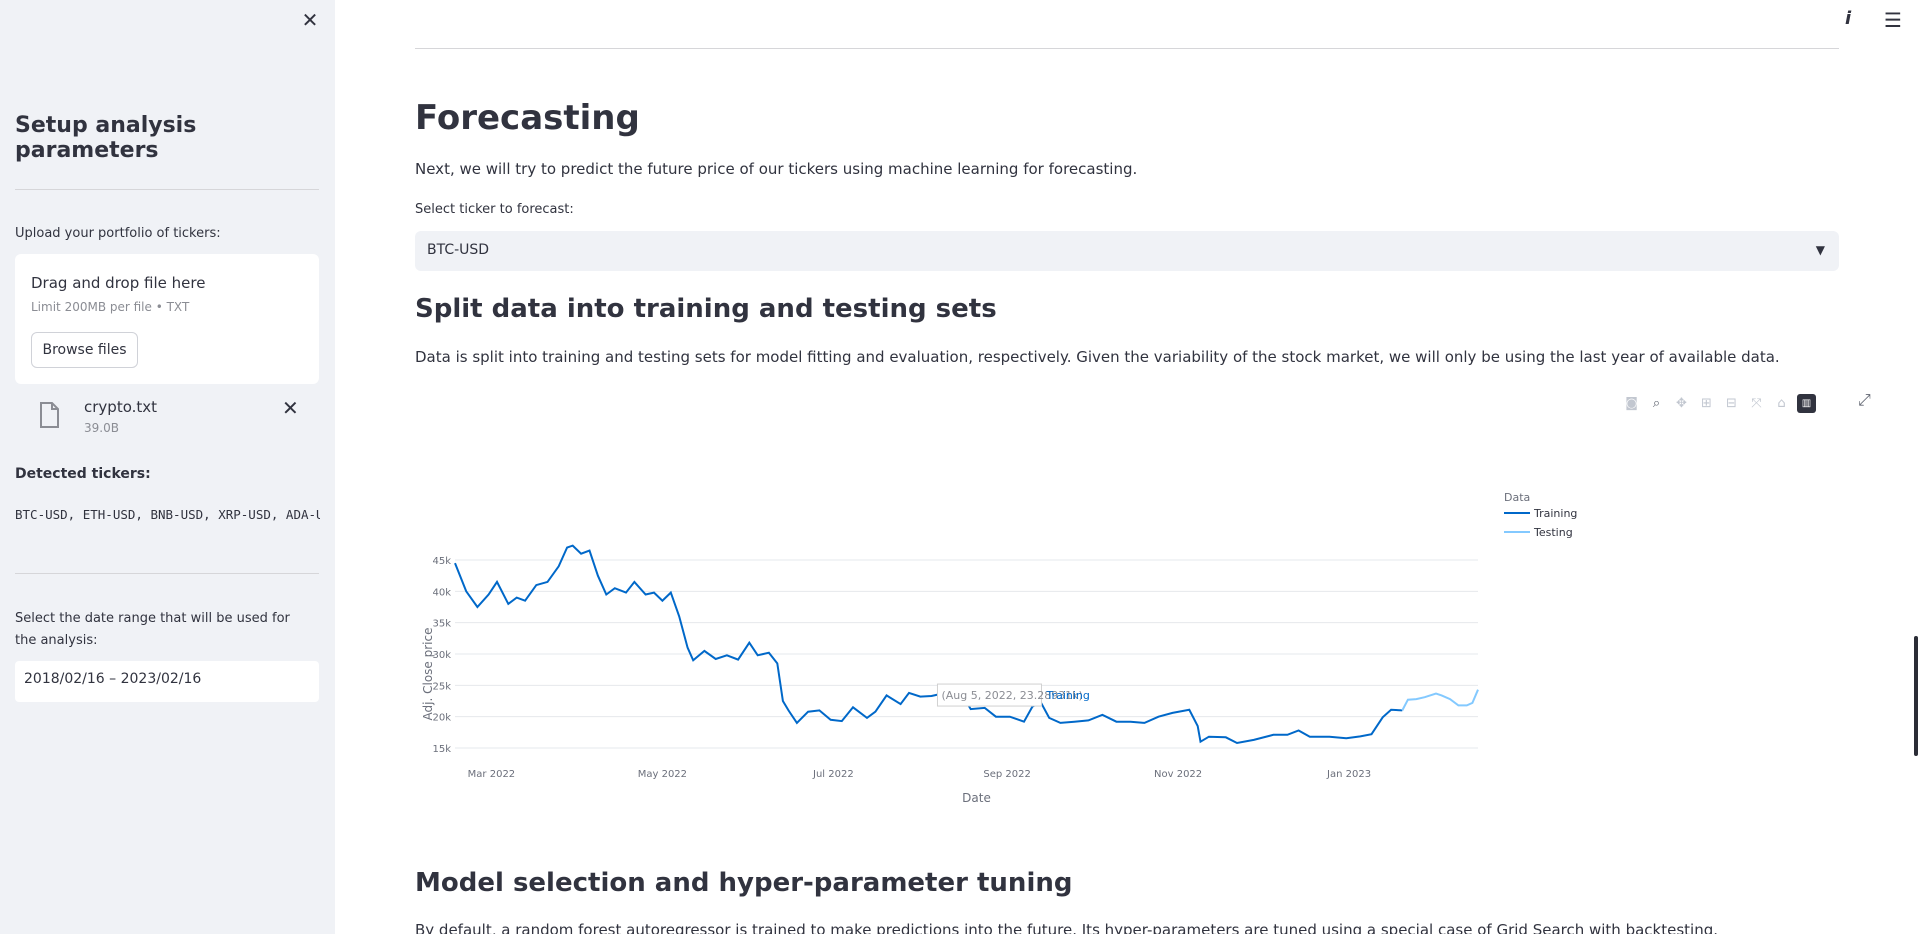  Describe the element at coordinates (1864, 400) in the screenshot. I see `expand-icon: ⤢` at that location.